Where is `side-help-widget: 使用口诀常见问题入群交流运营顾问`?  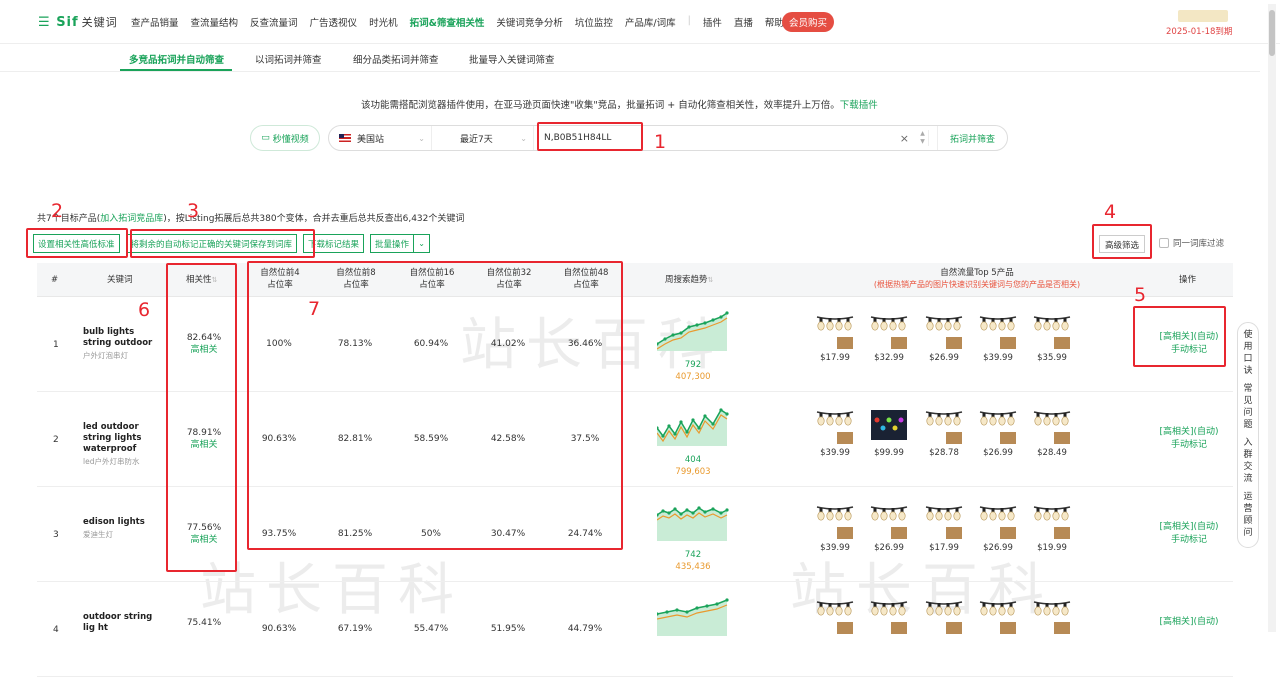
side-help-widget: 使用口诀常见问题入群交流运营顾问 is located at coordinates (1248, 435).